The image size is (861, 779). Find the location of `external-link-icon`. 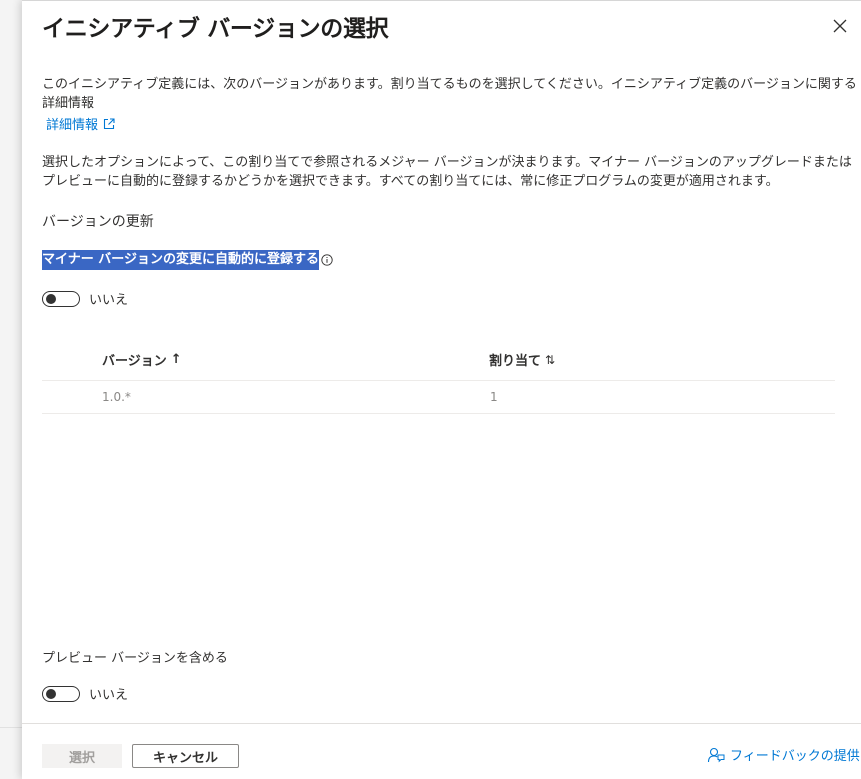

external-link-icon is located at coordinates (109, 123).